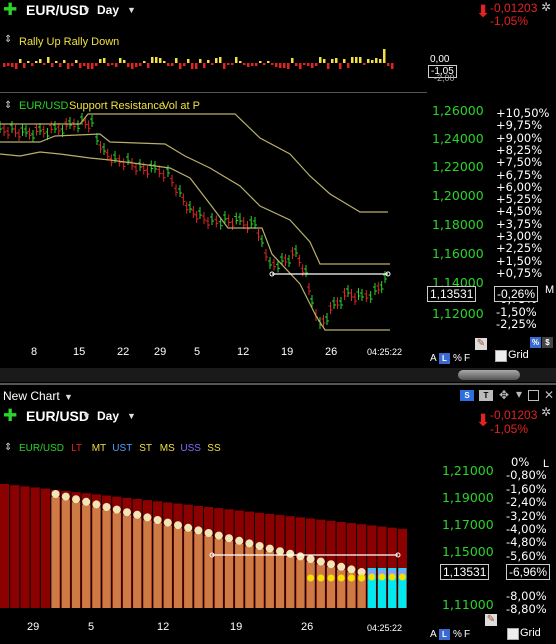  I want to click on close-icon: ✕, so click(549, 395).